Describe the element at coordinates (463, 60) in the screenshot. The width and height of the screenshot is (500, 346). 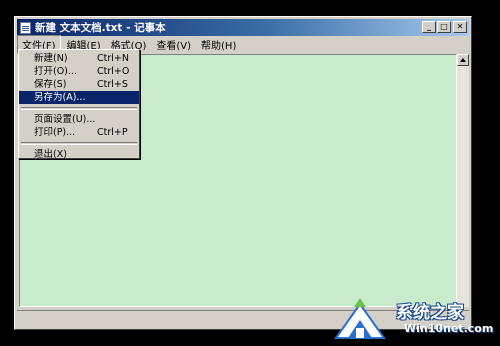
I see `arrow-up-icon` at that location.